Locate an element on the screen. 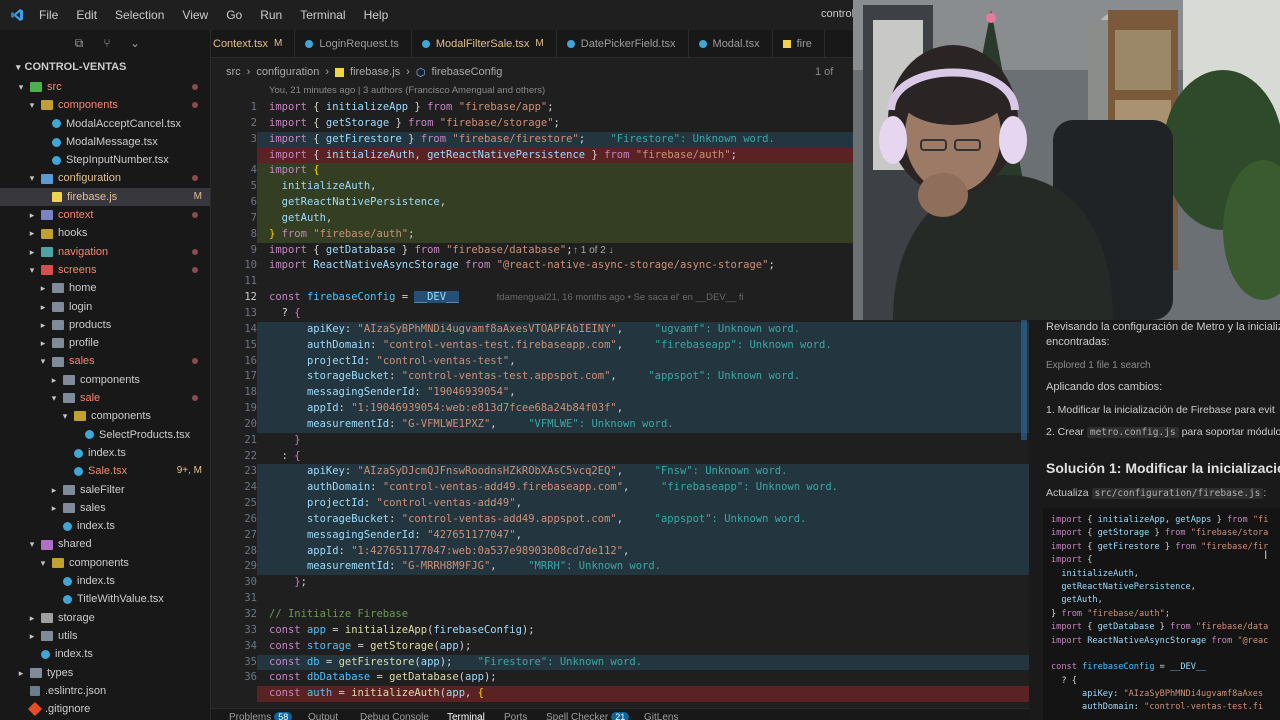 The width and height of the screenshot is (1280, 720). editor-tab: Modal.tsx is located at coordinates (731, 43).